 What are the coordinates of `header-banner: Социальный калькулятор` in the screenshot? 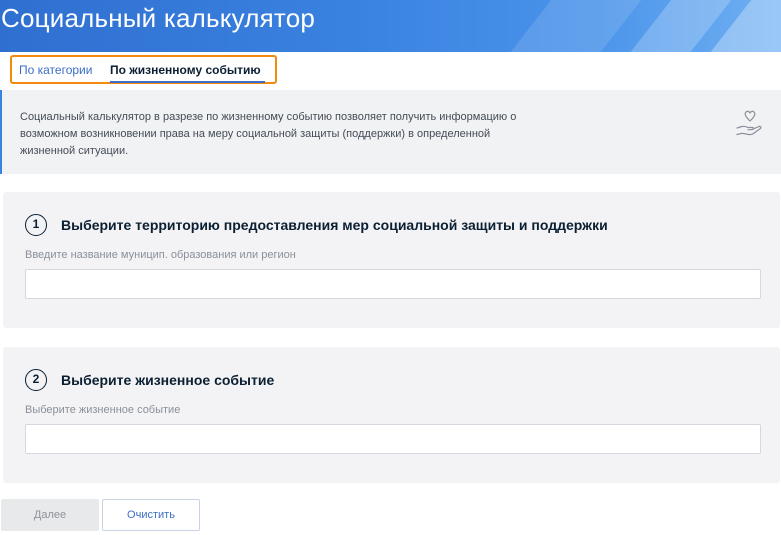 It's located at (390, 26).